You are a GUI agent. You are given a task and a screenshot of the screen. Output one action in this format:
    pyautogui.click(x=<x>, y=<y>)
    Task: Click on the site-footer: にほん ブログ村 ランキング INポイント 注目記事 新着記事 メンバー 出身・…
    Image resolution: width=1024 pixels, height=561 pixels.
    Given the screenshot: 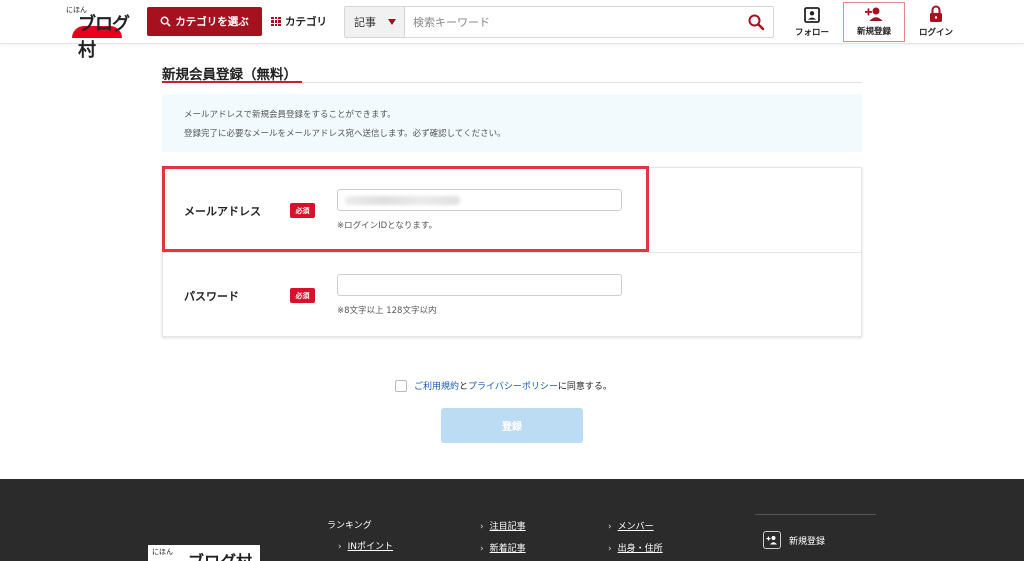 What is the action you would take?
    pyautogui.click(x=512, y=520)
    